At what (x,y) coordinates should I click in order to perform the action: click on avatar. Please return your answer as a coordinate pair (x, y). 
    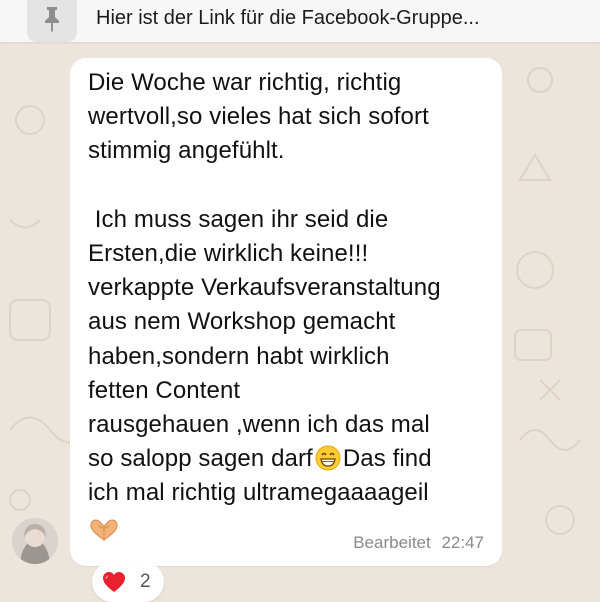
    Looking at the image, I should click on (35, 541).